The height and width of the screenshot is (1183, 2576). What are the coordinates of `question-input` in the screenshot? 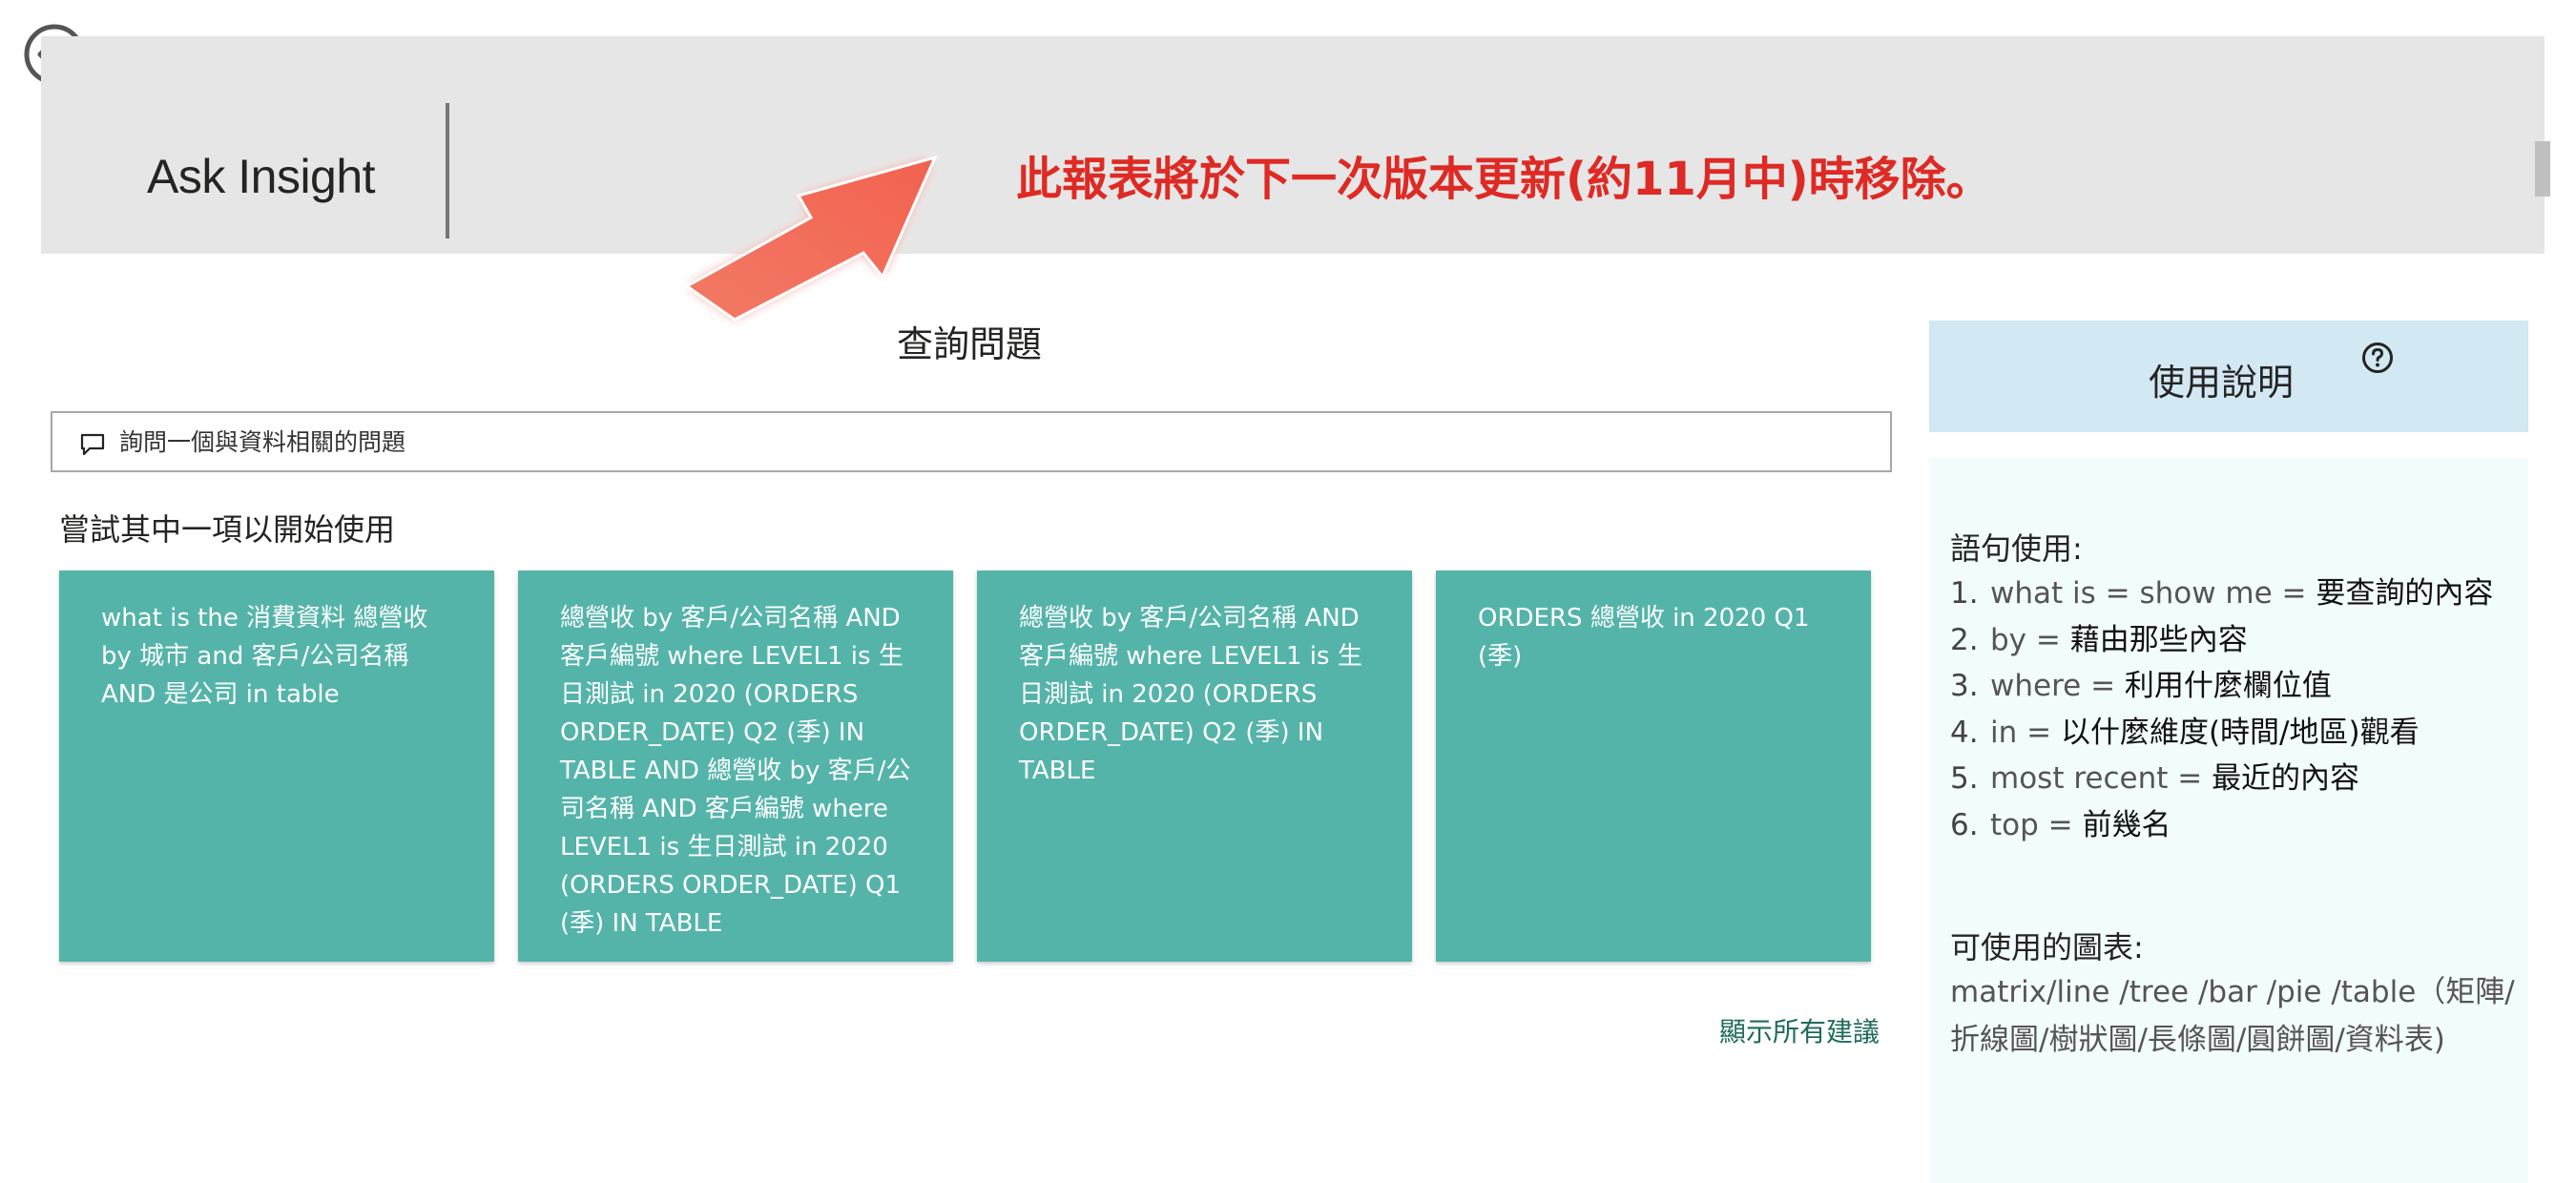 It's located at (997, 441).